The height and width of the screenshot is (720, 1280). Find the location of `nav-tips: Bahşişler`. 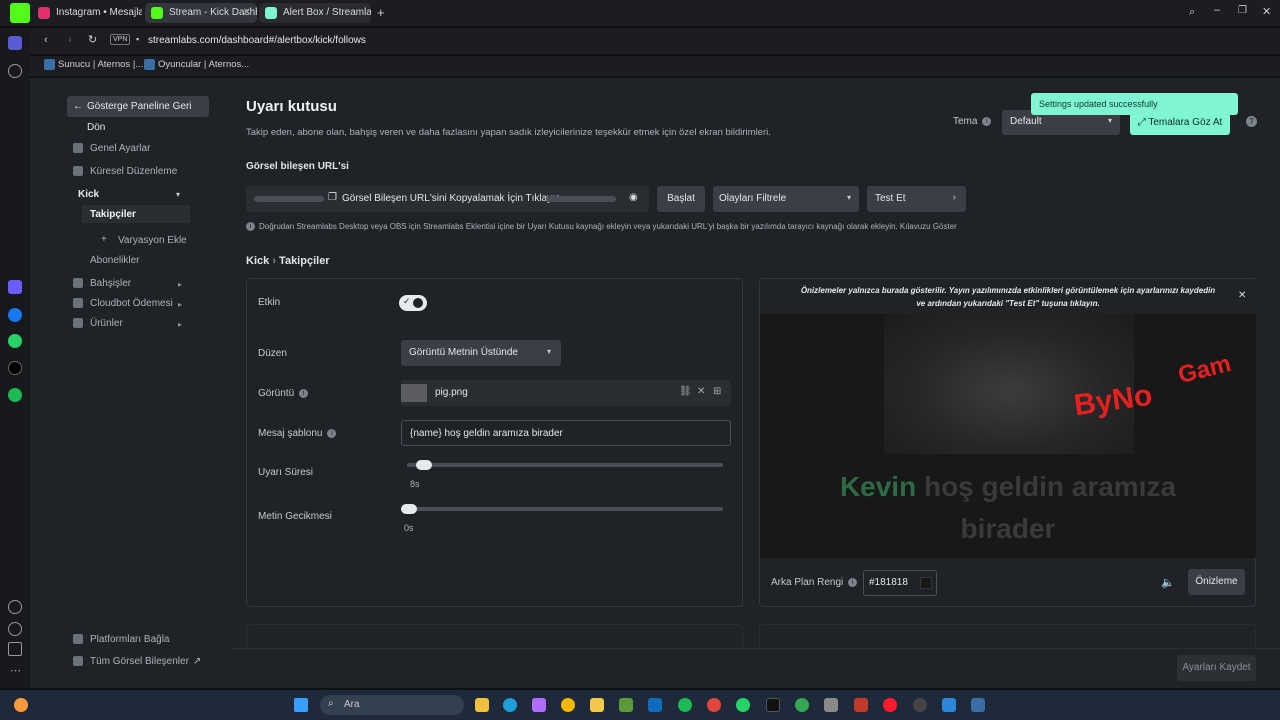

nav-tips: Bahşişler is located at coordinates (102, 283).